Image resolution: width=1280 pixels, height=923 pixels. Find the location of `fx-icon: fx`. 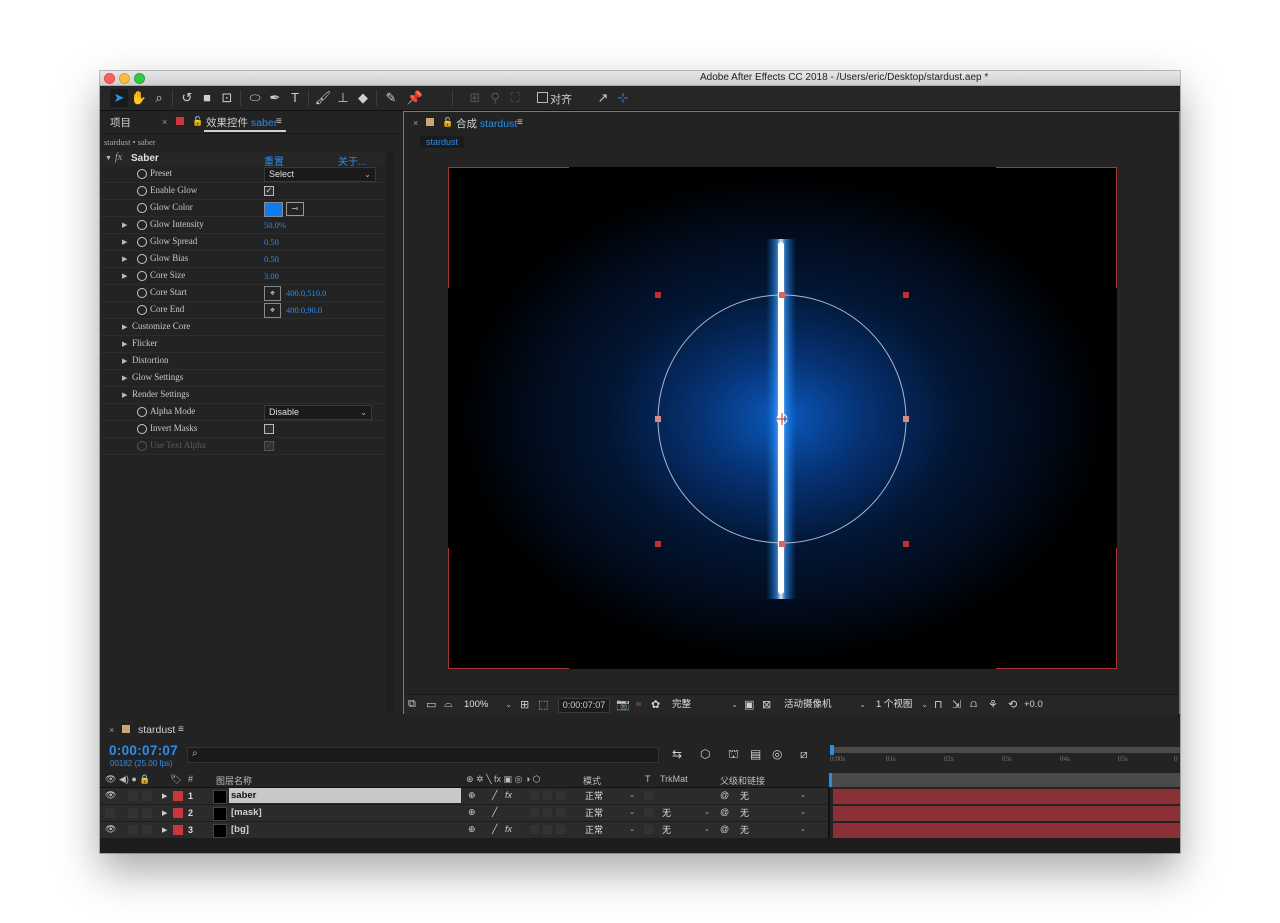

fx-icon: fx is located at coordinates (508, 795).